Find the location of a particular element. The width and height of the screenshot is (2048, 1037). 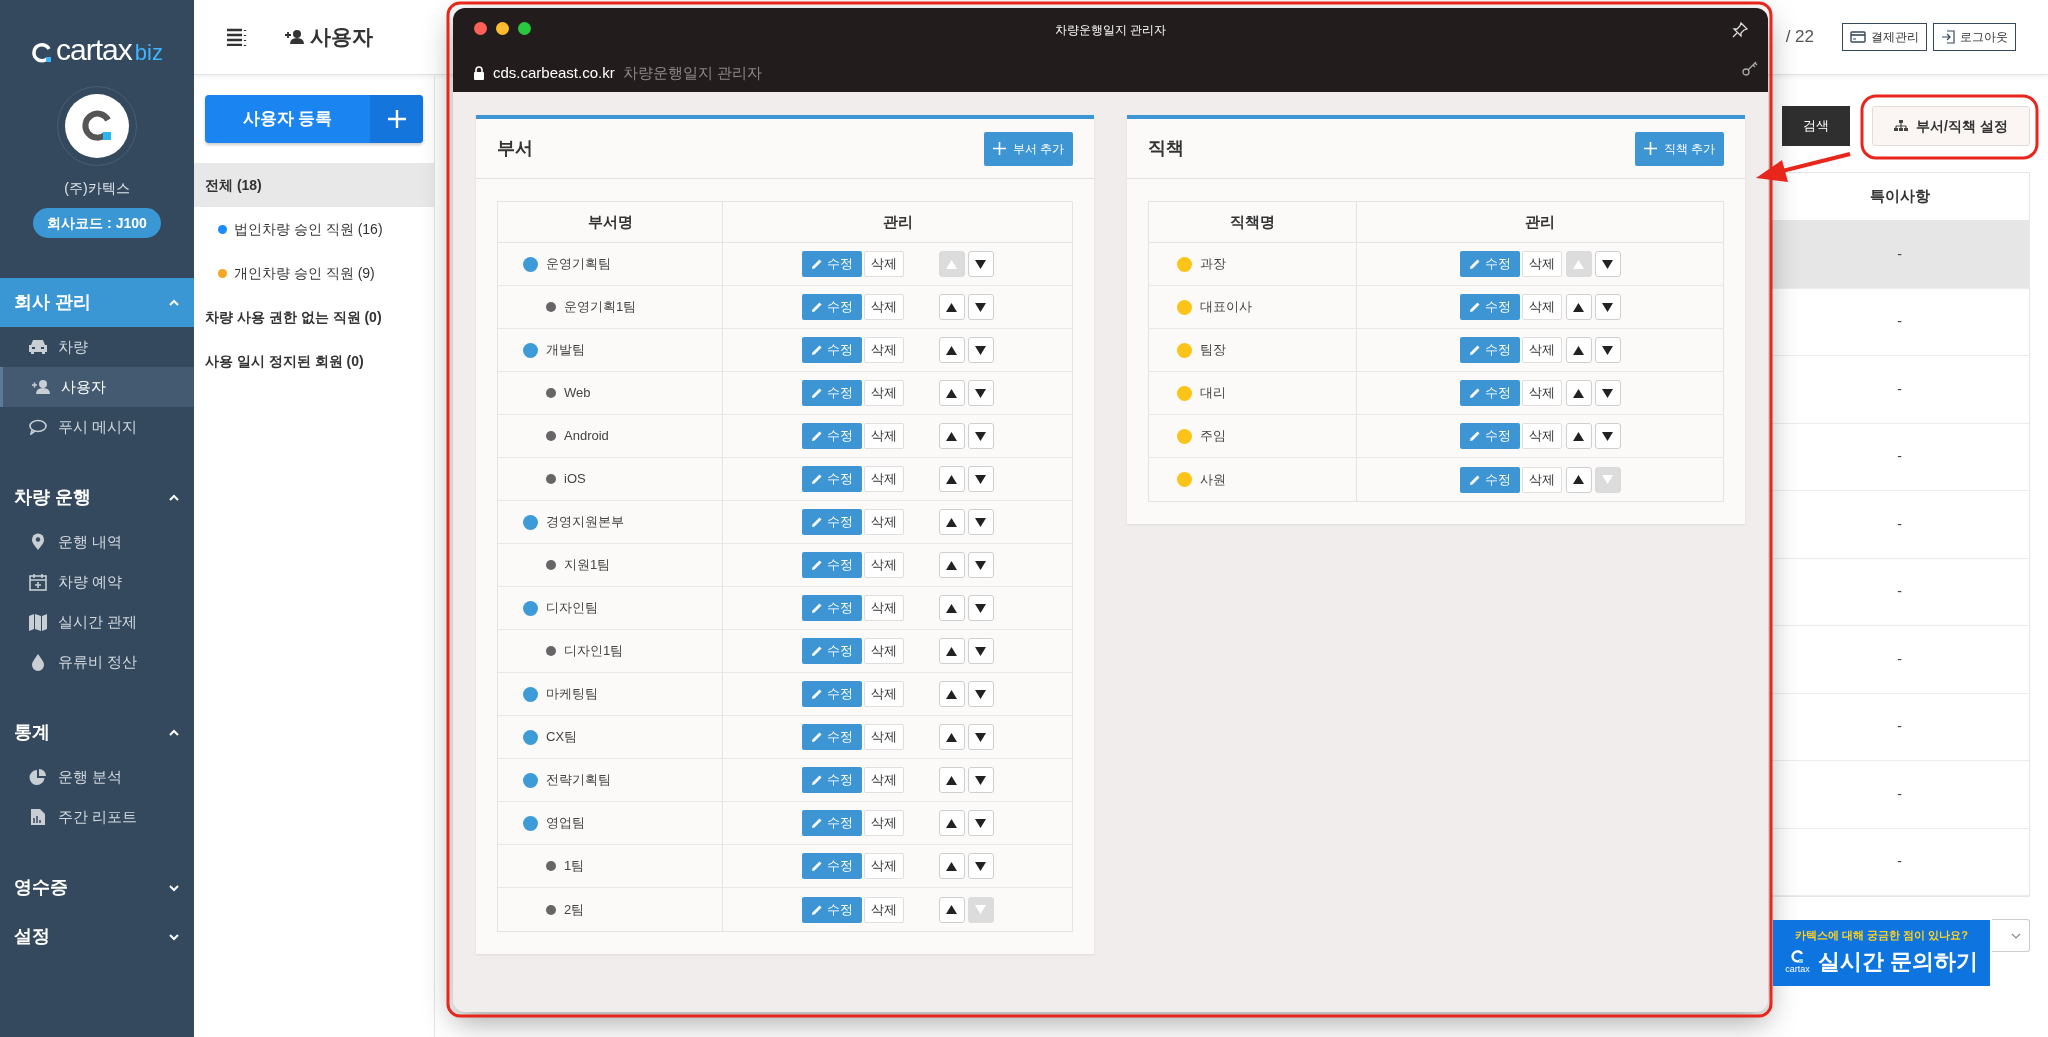

register-user-button: 사용자 등록 is located at coordinates (314, 119).